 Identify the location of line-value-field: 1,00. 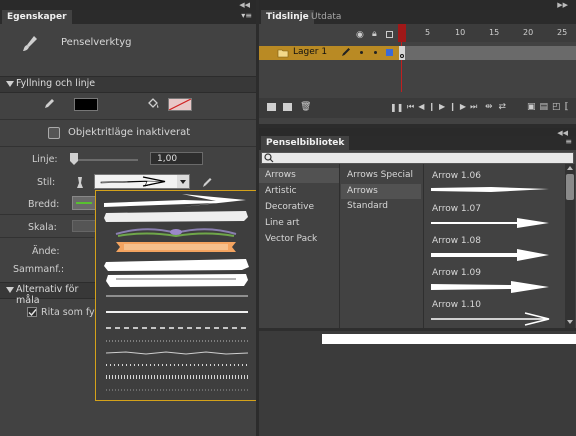
(176, 158).